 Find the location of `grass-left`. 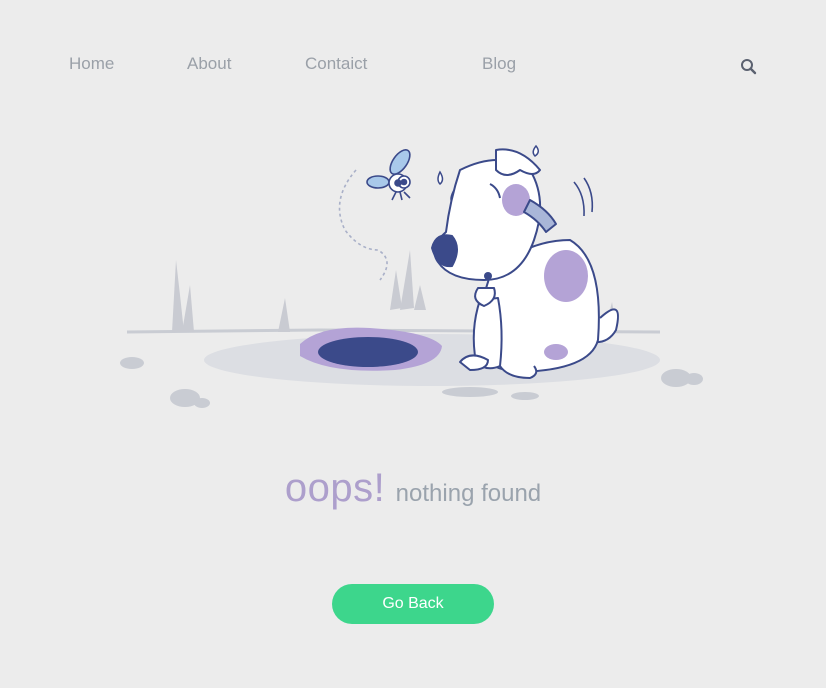

grass-left is located at coordinates (231, 296).